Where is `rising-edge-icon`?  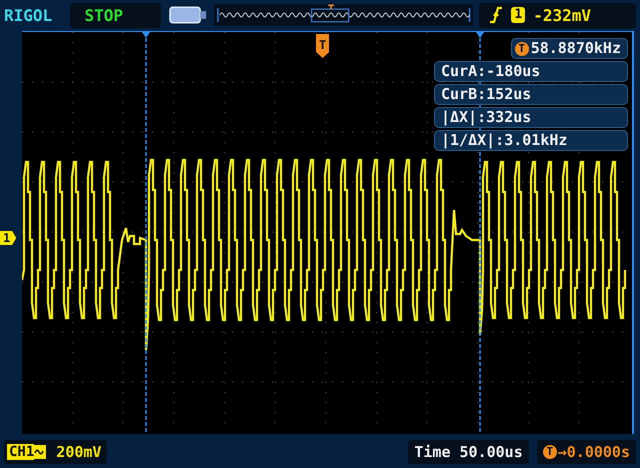
rising-edge-icon is located at coordinates (496, 15).